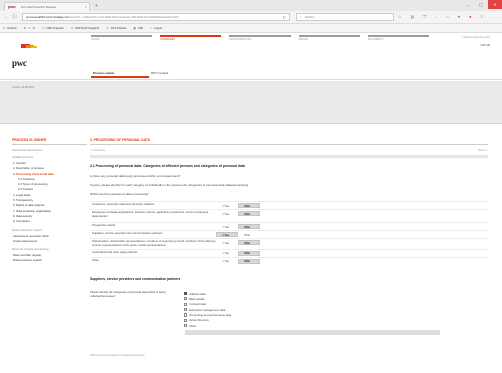 The image size is (502, 373). Describe the element at coordinates (289, 151) in the screenshot. I see `pager: << Previous Next >>` at that location.